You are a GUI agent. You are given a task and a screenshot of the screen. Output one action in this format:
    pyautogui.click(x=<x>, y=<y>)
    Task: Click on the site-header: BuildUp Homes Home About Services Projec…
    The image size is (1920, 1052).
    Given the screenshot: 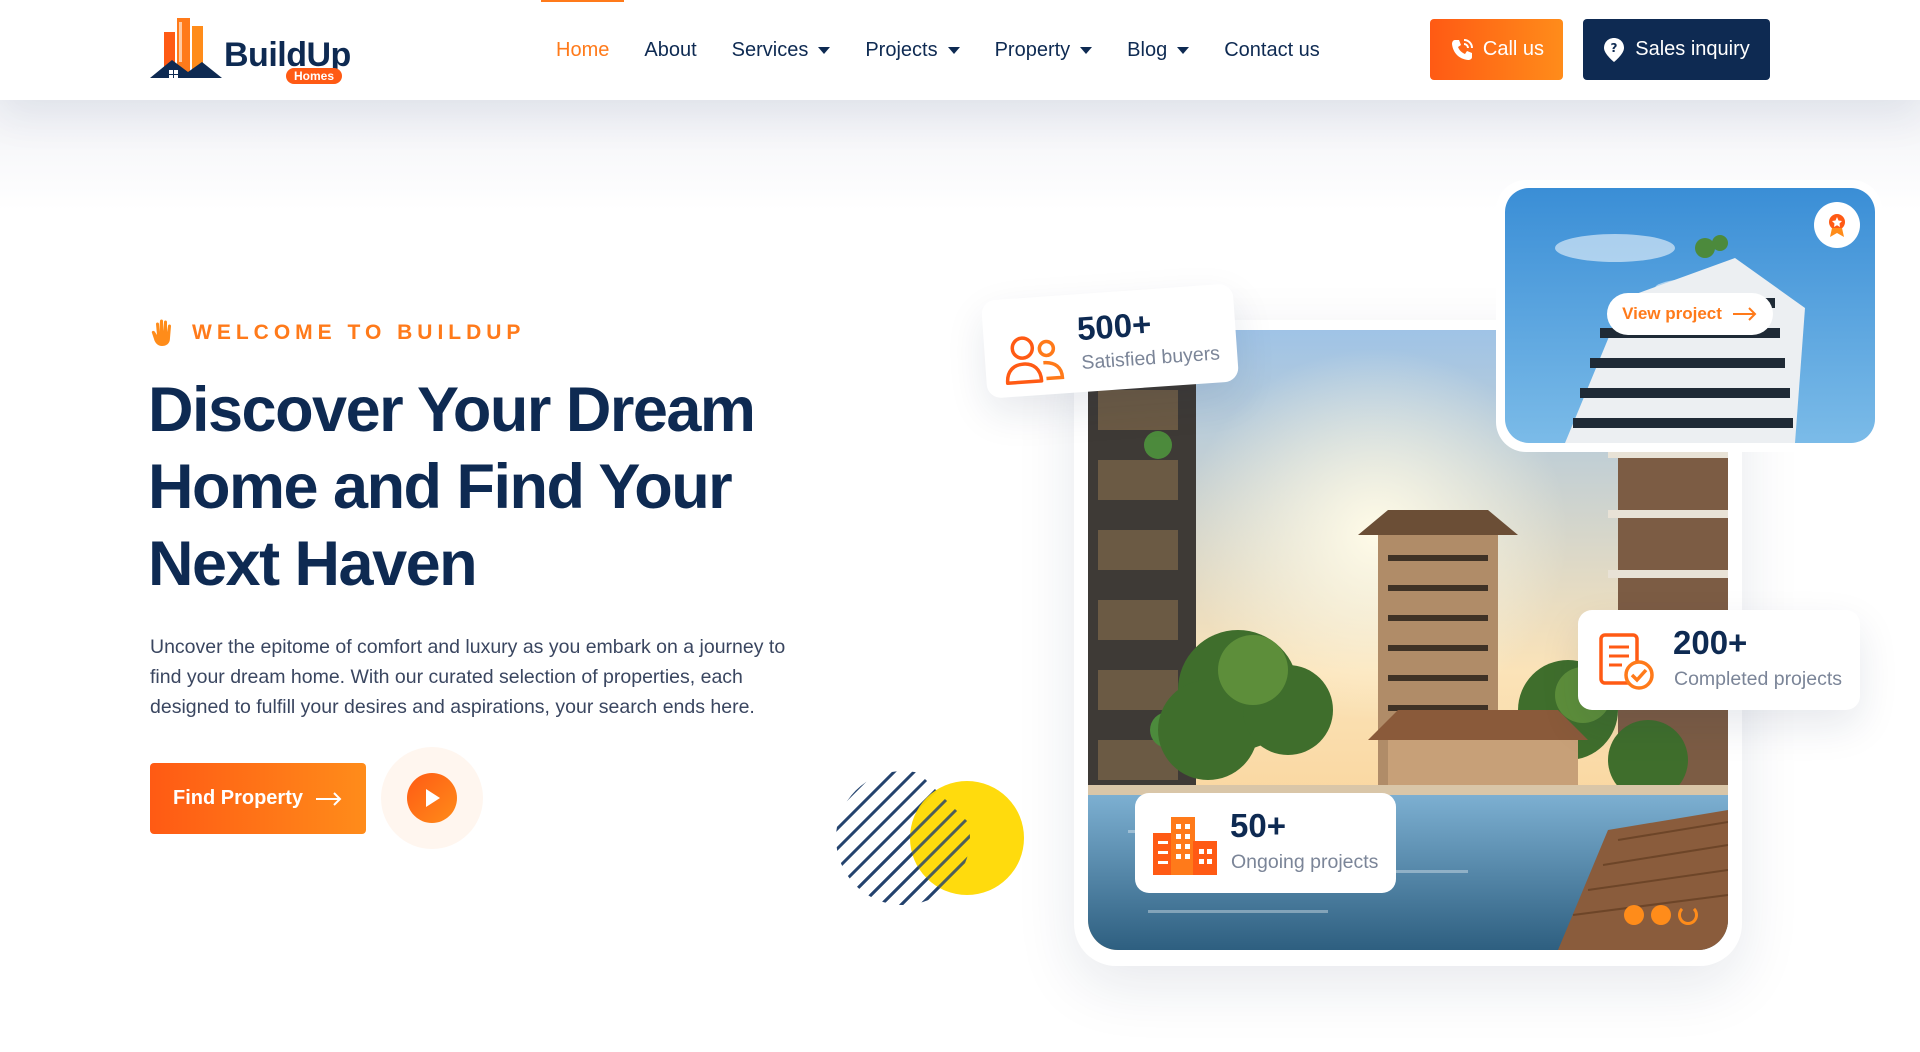 What is the action you would take?
    pyautogui.click(x=960, y=50)
    